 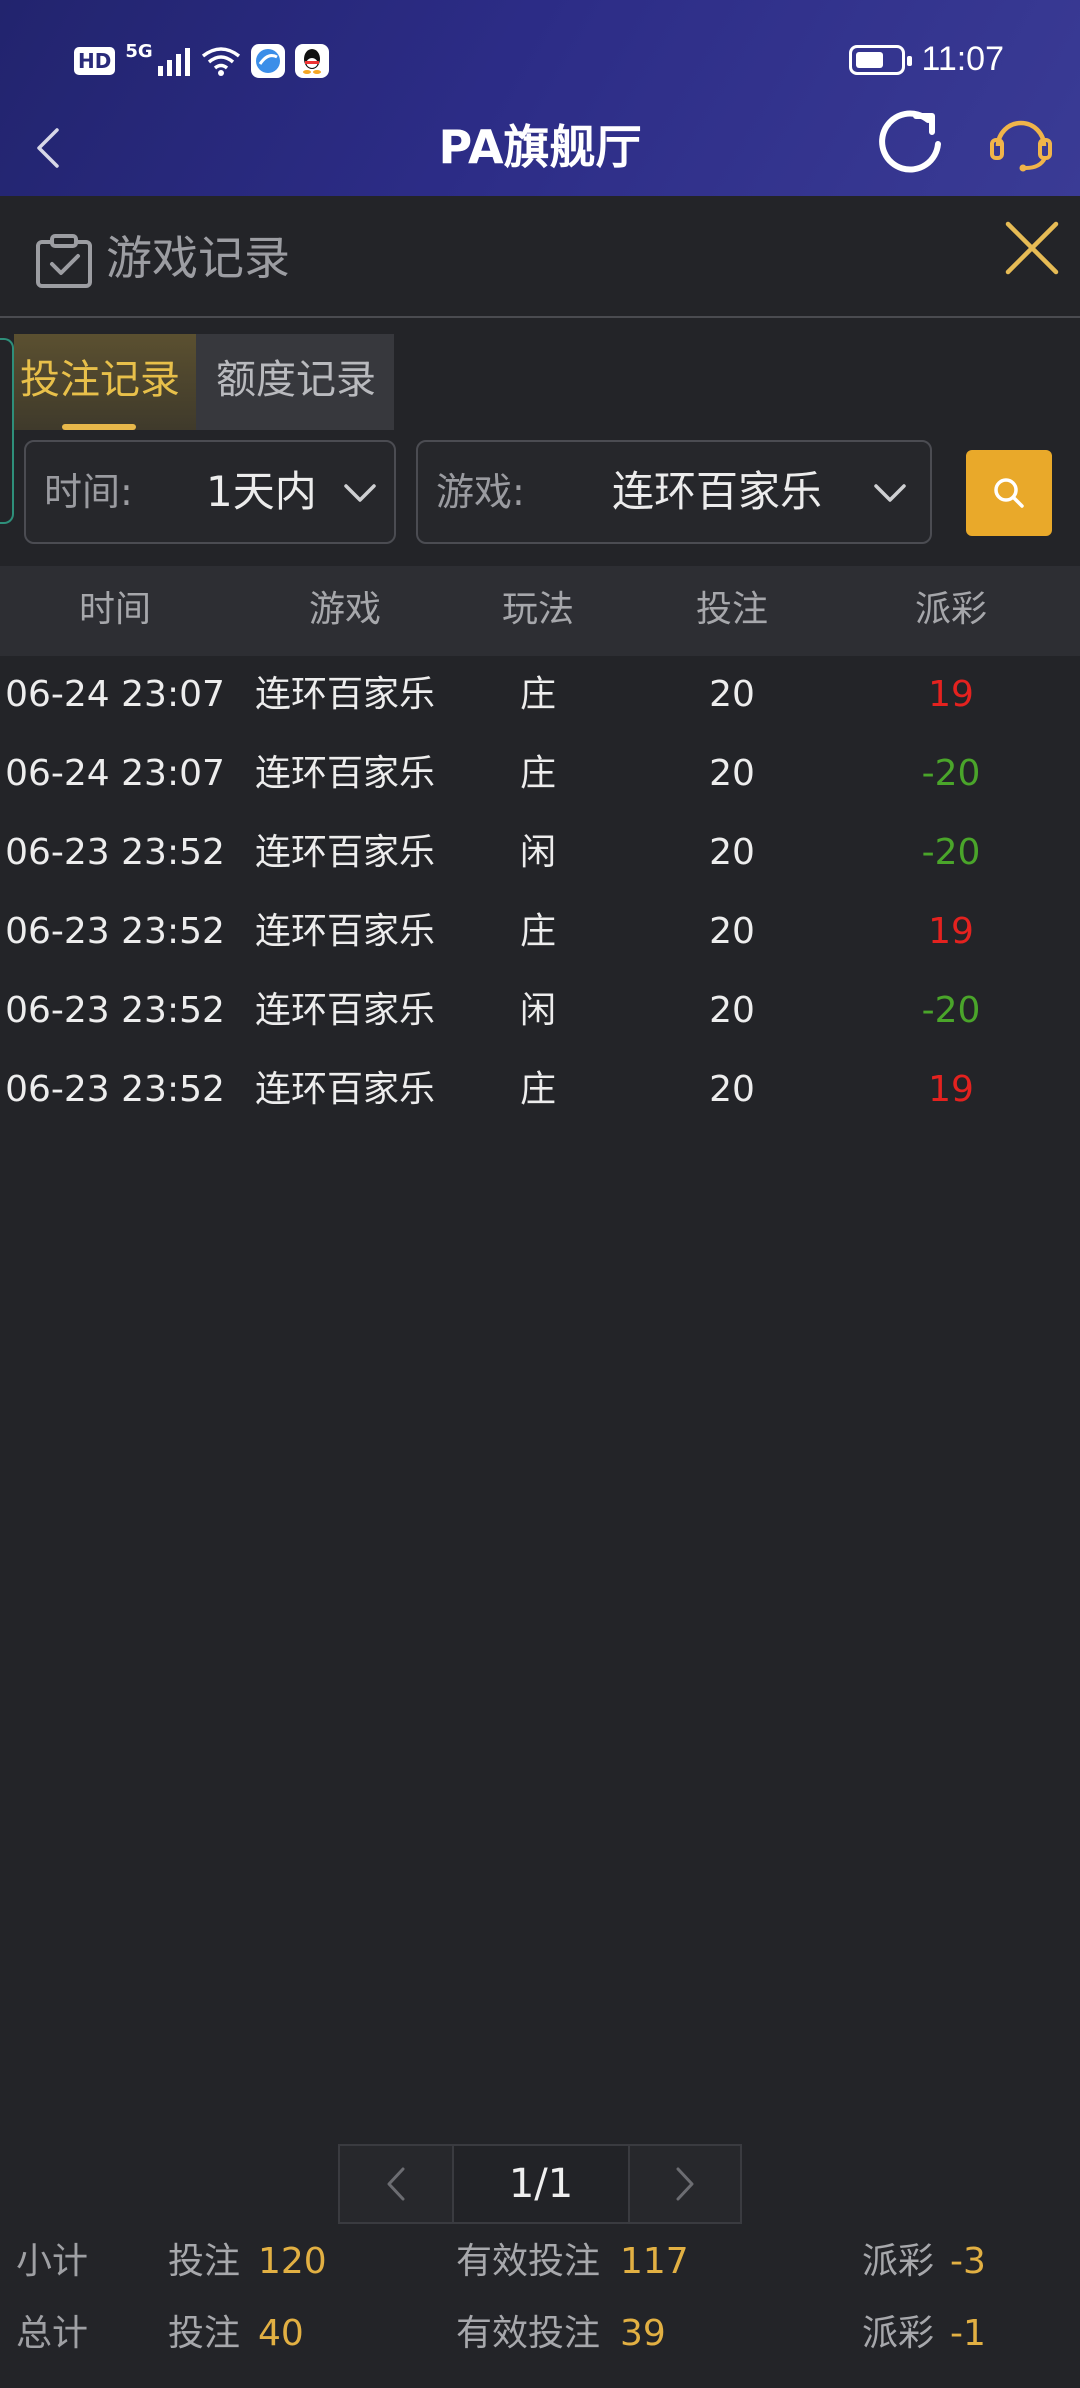 I want to click on section-header: 游戏记录, so click(x=540, y=257).